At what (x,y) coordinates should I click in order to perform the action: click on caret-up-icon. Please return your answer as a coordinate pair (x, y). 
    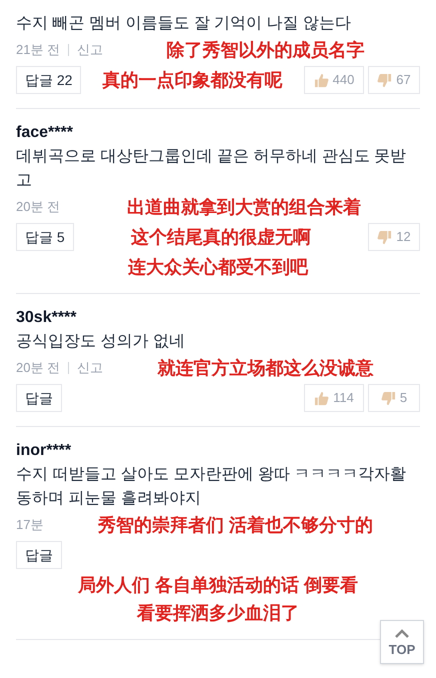
    Looking at the image, I should click on (402, 633).